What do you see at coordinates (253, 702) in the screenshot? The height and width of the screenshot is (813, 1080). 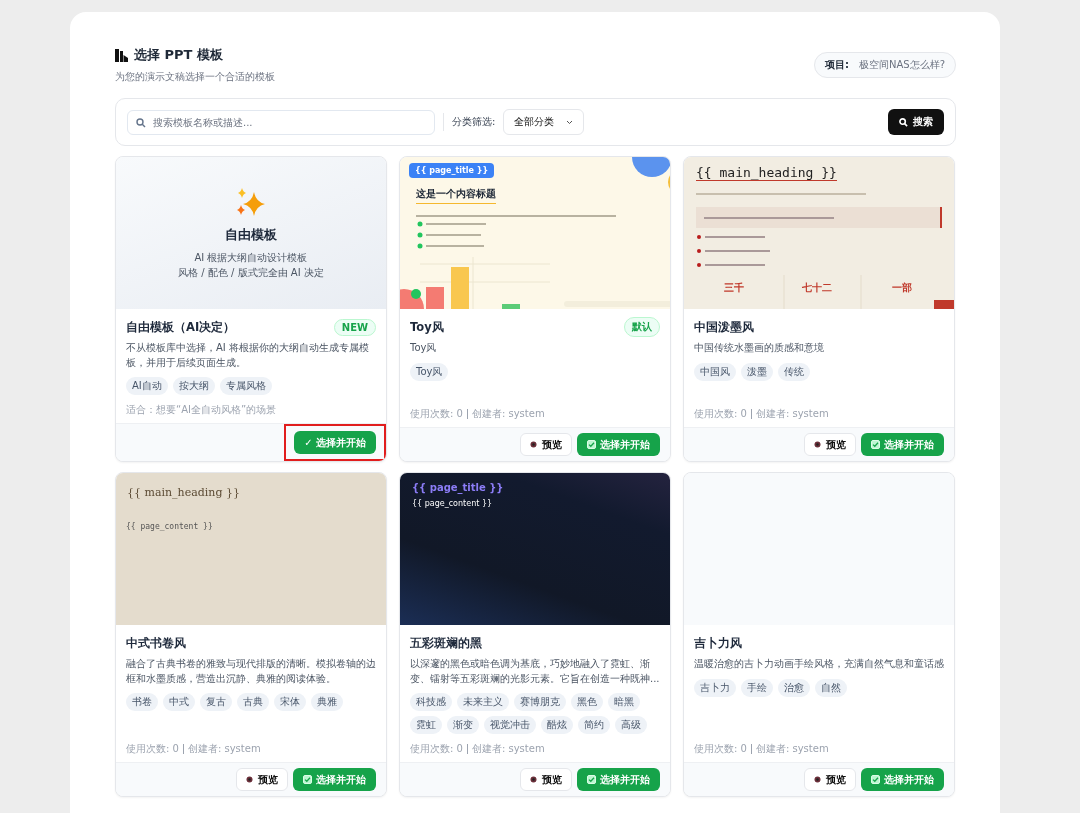 I see `tag: 古典` at bounding box center [253, 702].